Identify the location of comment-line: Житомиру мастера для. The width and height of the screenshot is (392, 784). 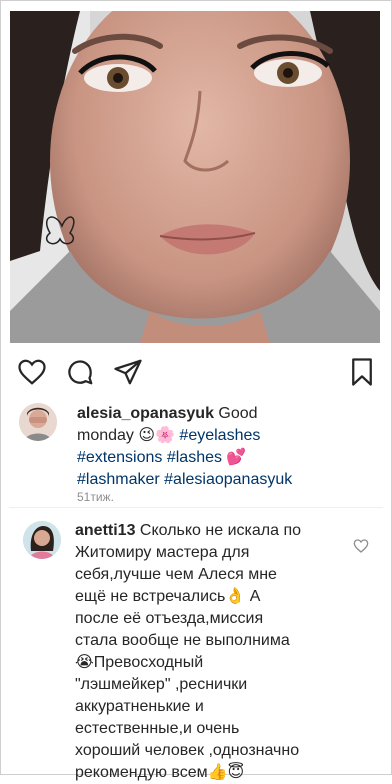
(162, 552).